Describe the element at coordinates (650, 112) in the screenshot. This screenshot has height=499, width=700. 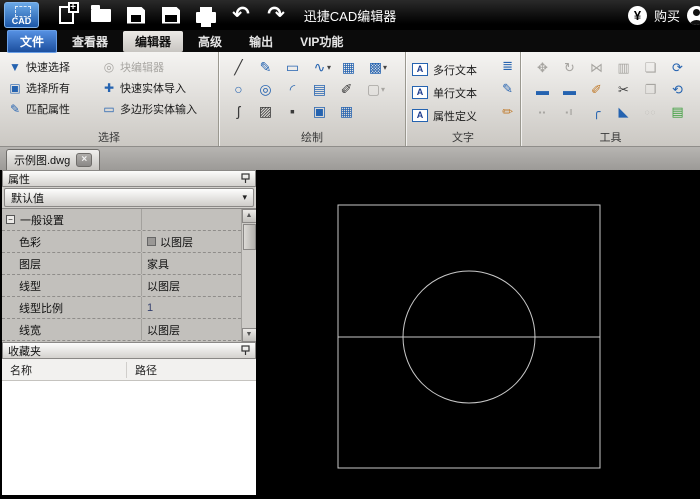
I see `group-tool: ◌◌` at that location.